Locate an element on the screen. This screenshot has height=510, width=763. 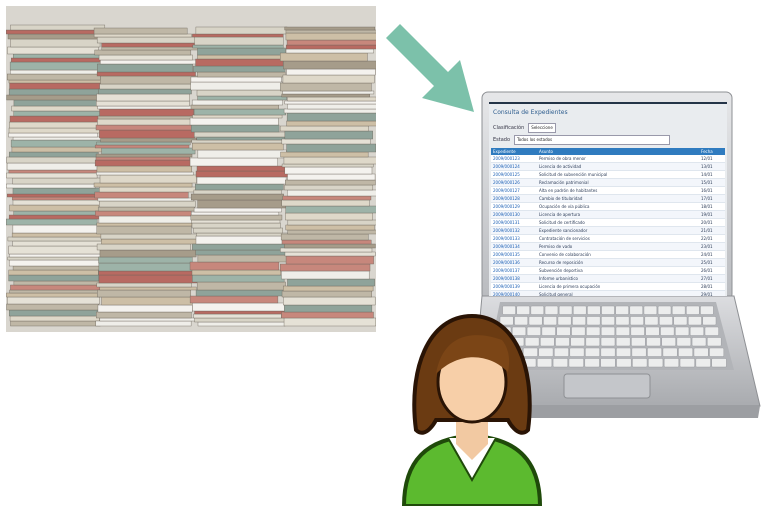
cell-asunto: Licencia de primera ocupación is located at coordinates (618, 286).